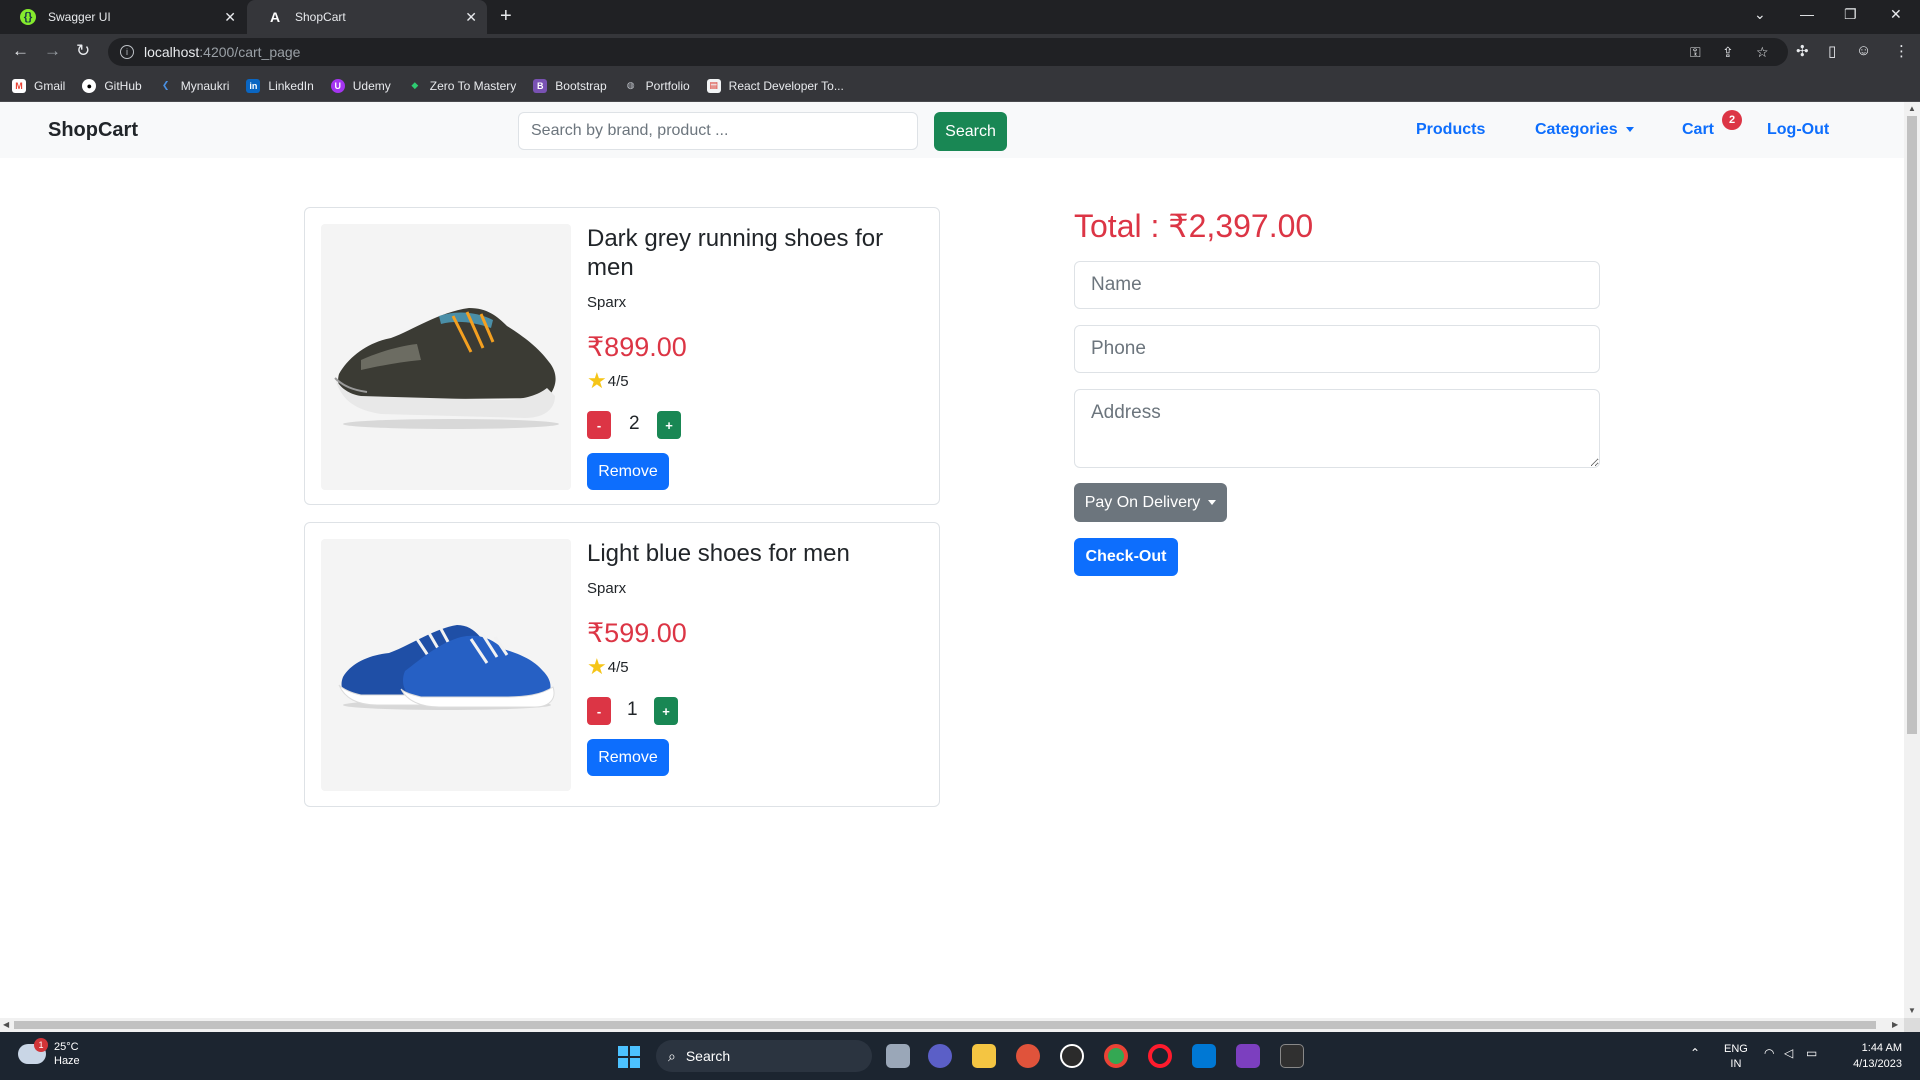 This screenshot has height=1080, width=1920. What do you see at coordinates (634, 423) in the screenshot?
I see `quantity-value: 2` at bounding box center [634, 423].